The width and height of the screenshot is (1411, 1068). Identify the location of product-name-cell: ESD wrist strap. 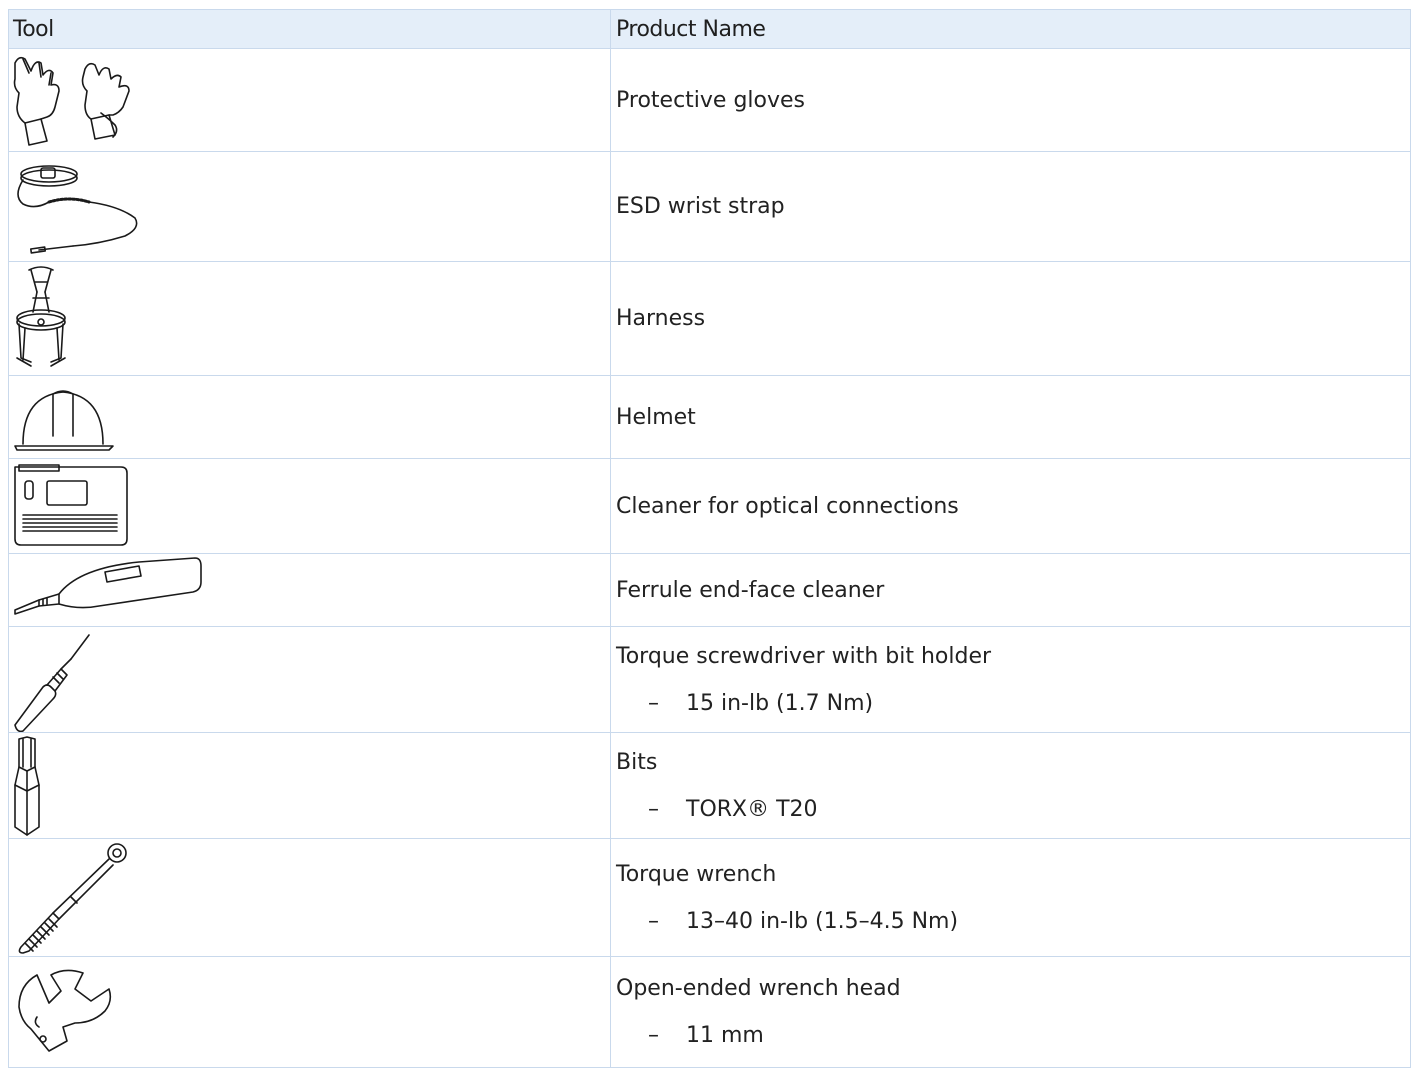
(1010, 206).